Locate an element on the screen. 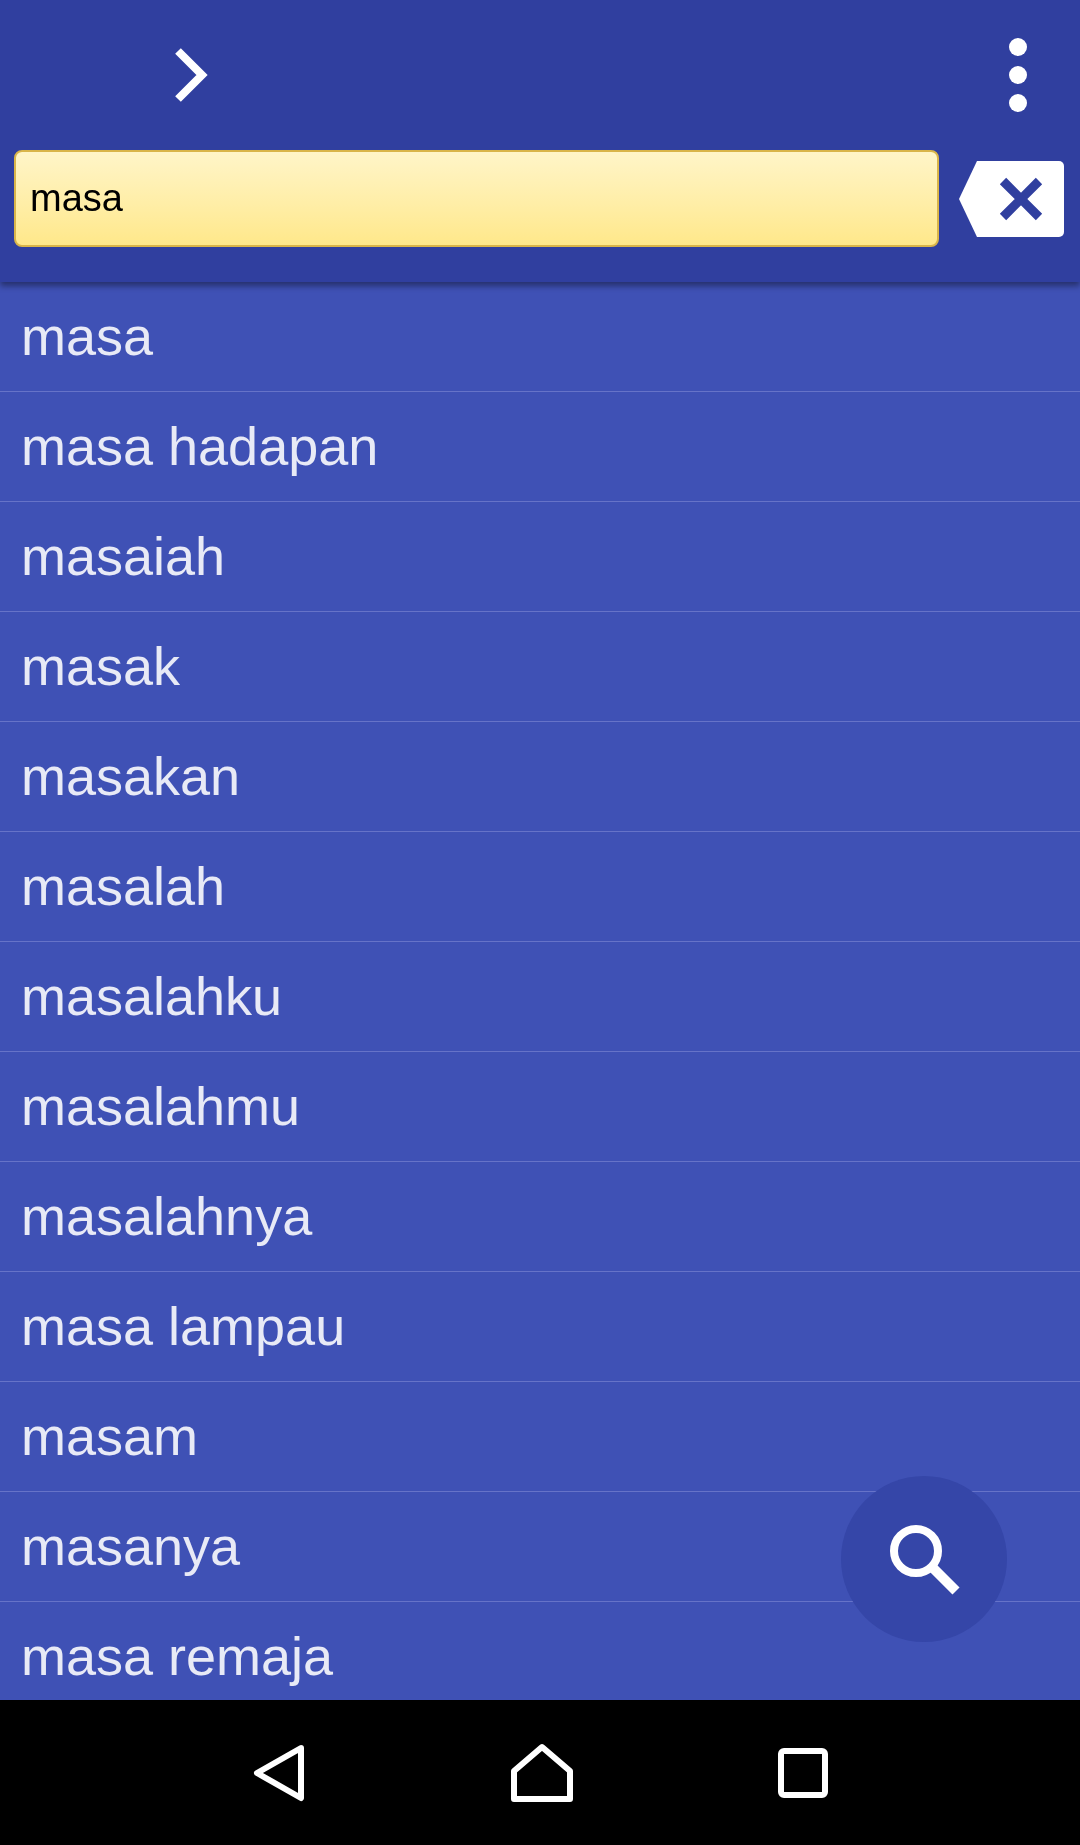  result-item: masa hadapan is located at coordinates (540, 447).